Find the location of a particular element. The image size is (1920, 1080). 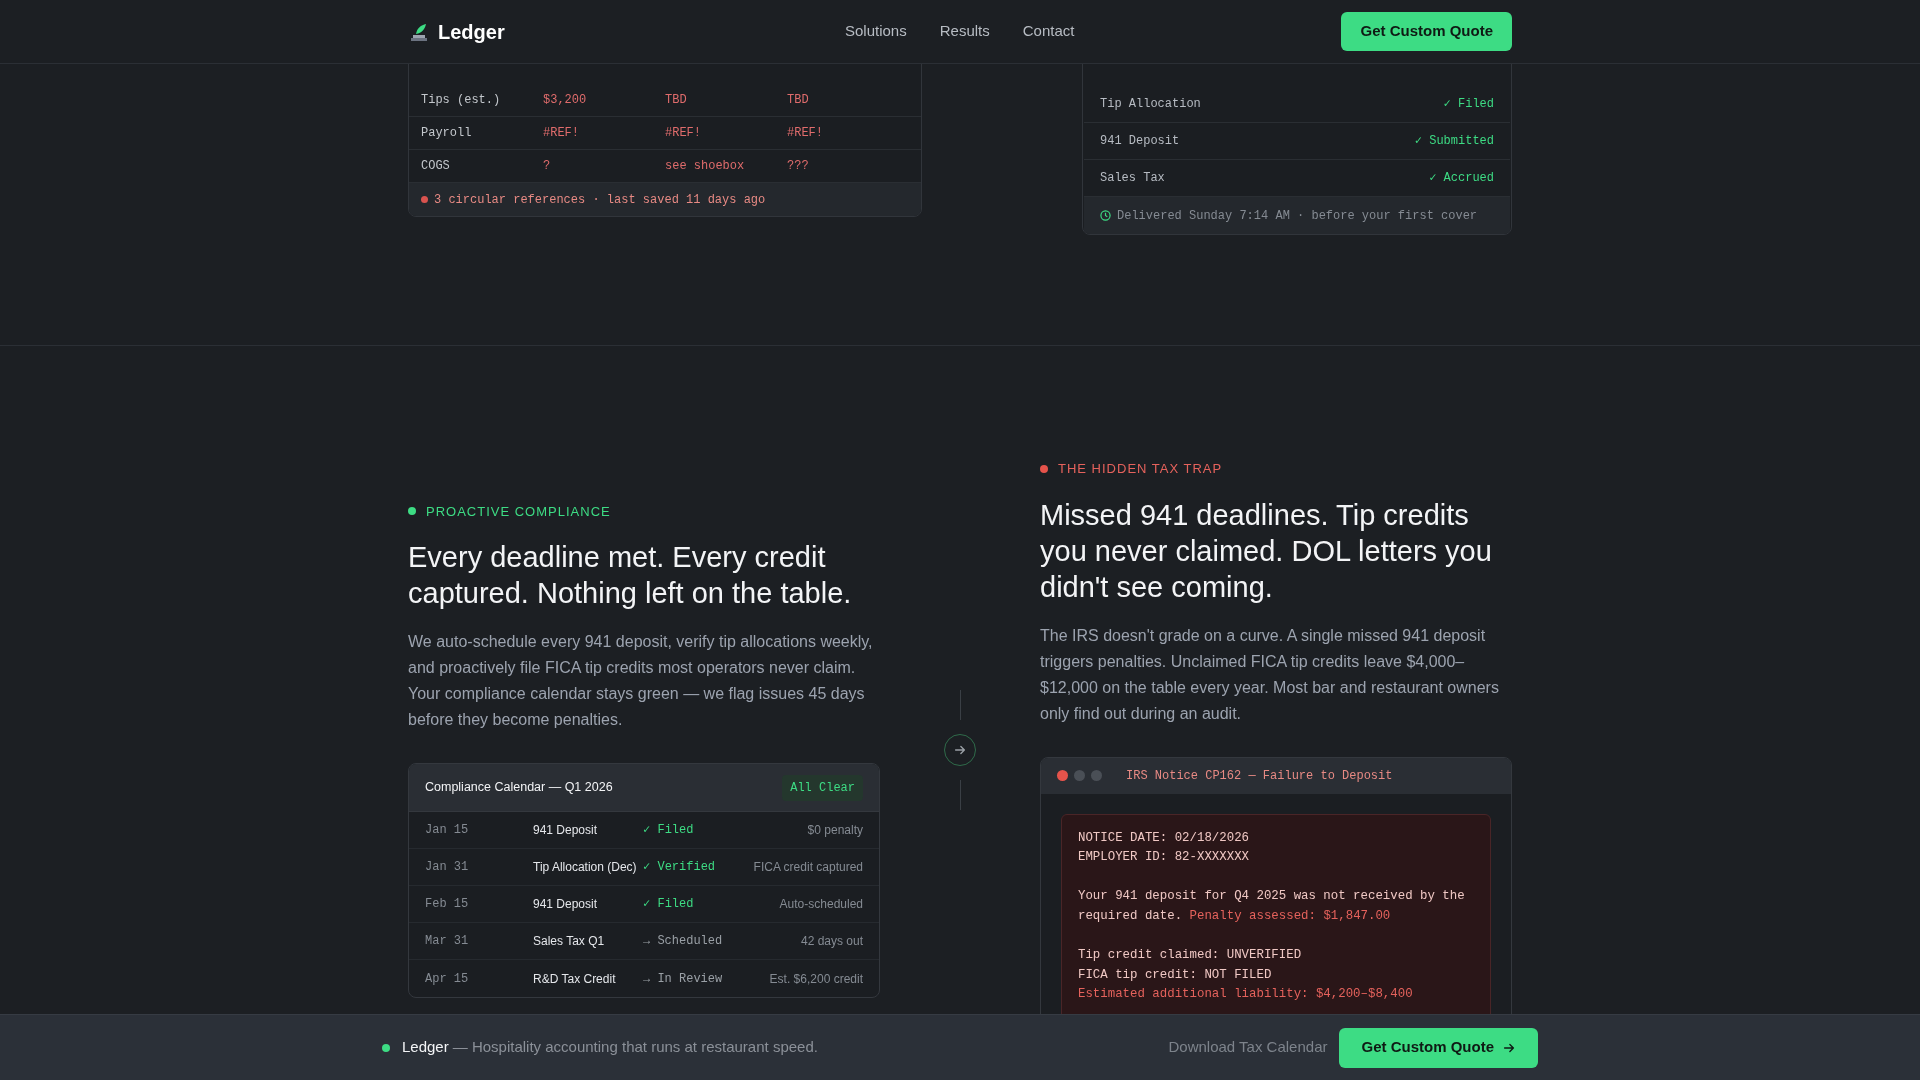

nav-link: Solutions is located at coordinates (876, 31).